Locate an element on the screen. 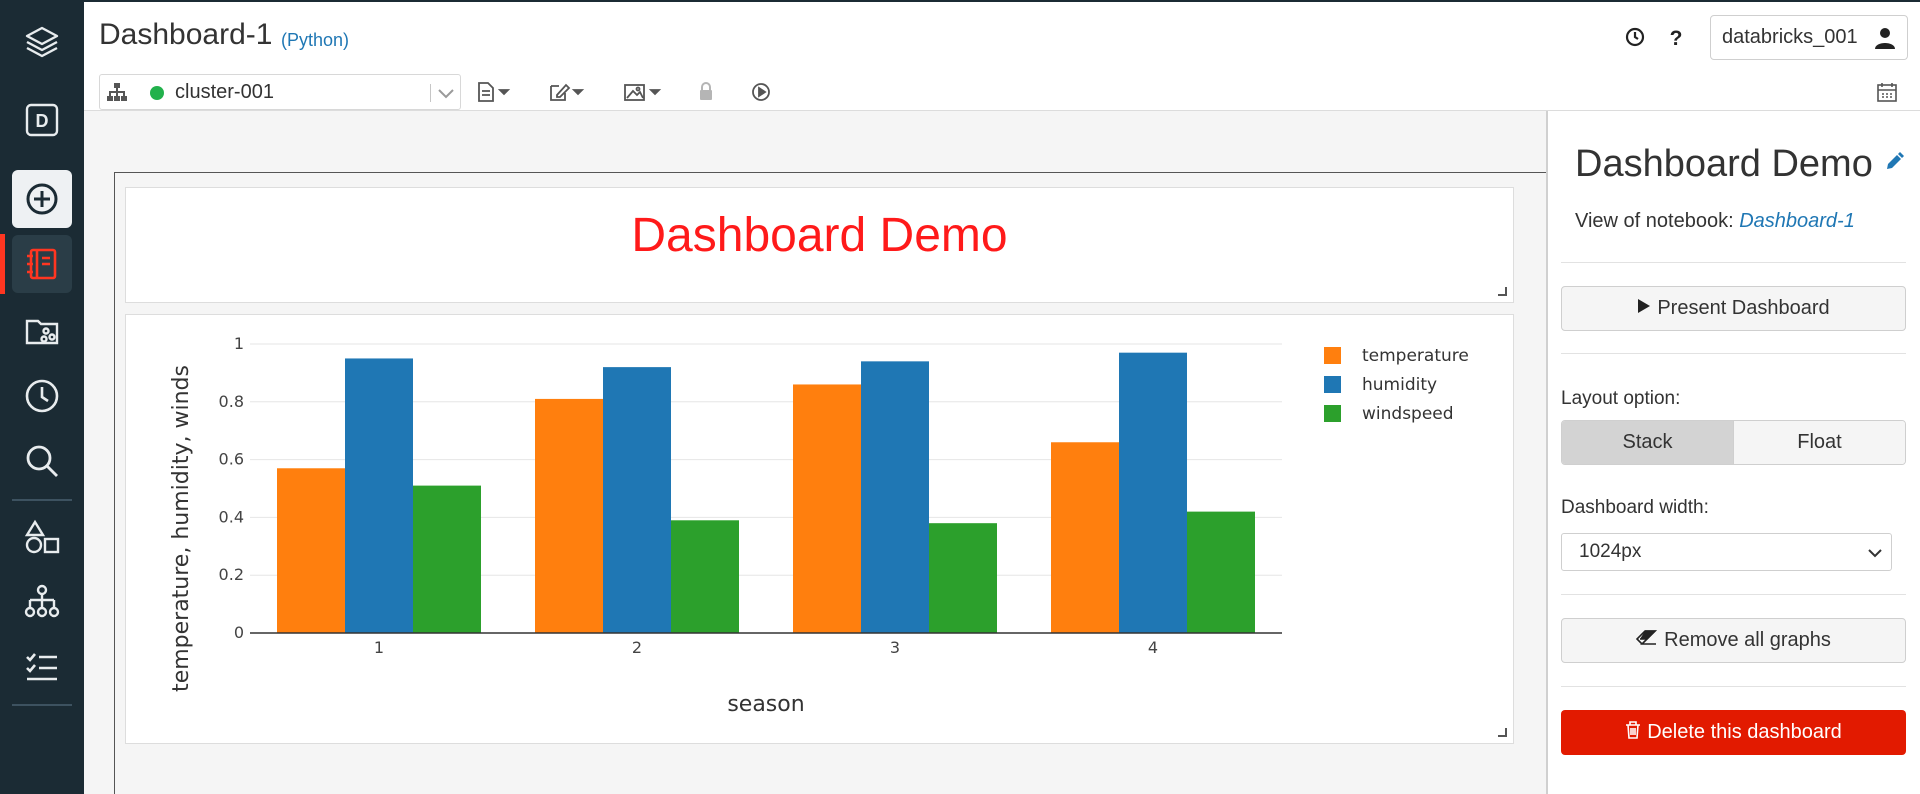 The image size is (1920, 794). legend-swatch-temperature is located at coordinates (1332, 355).